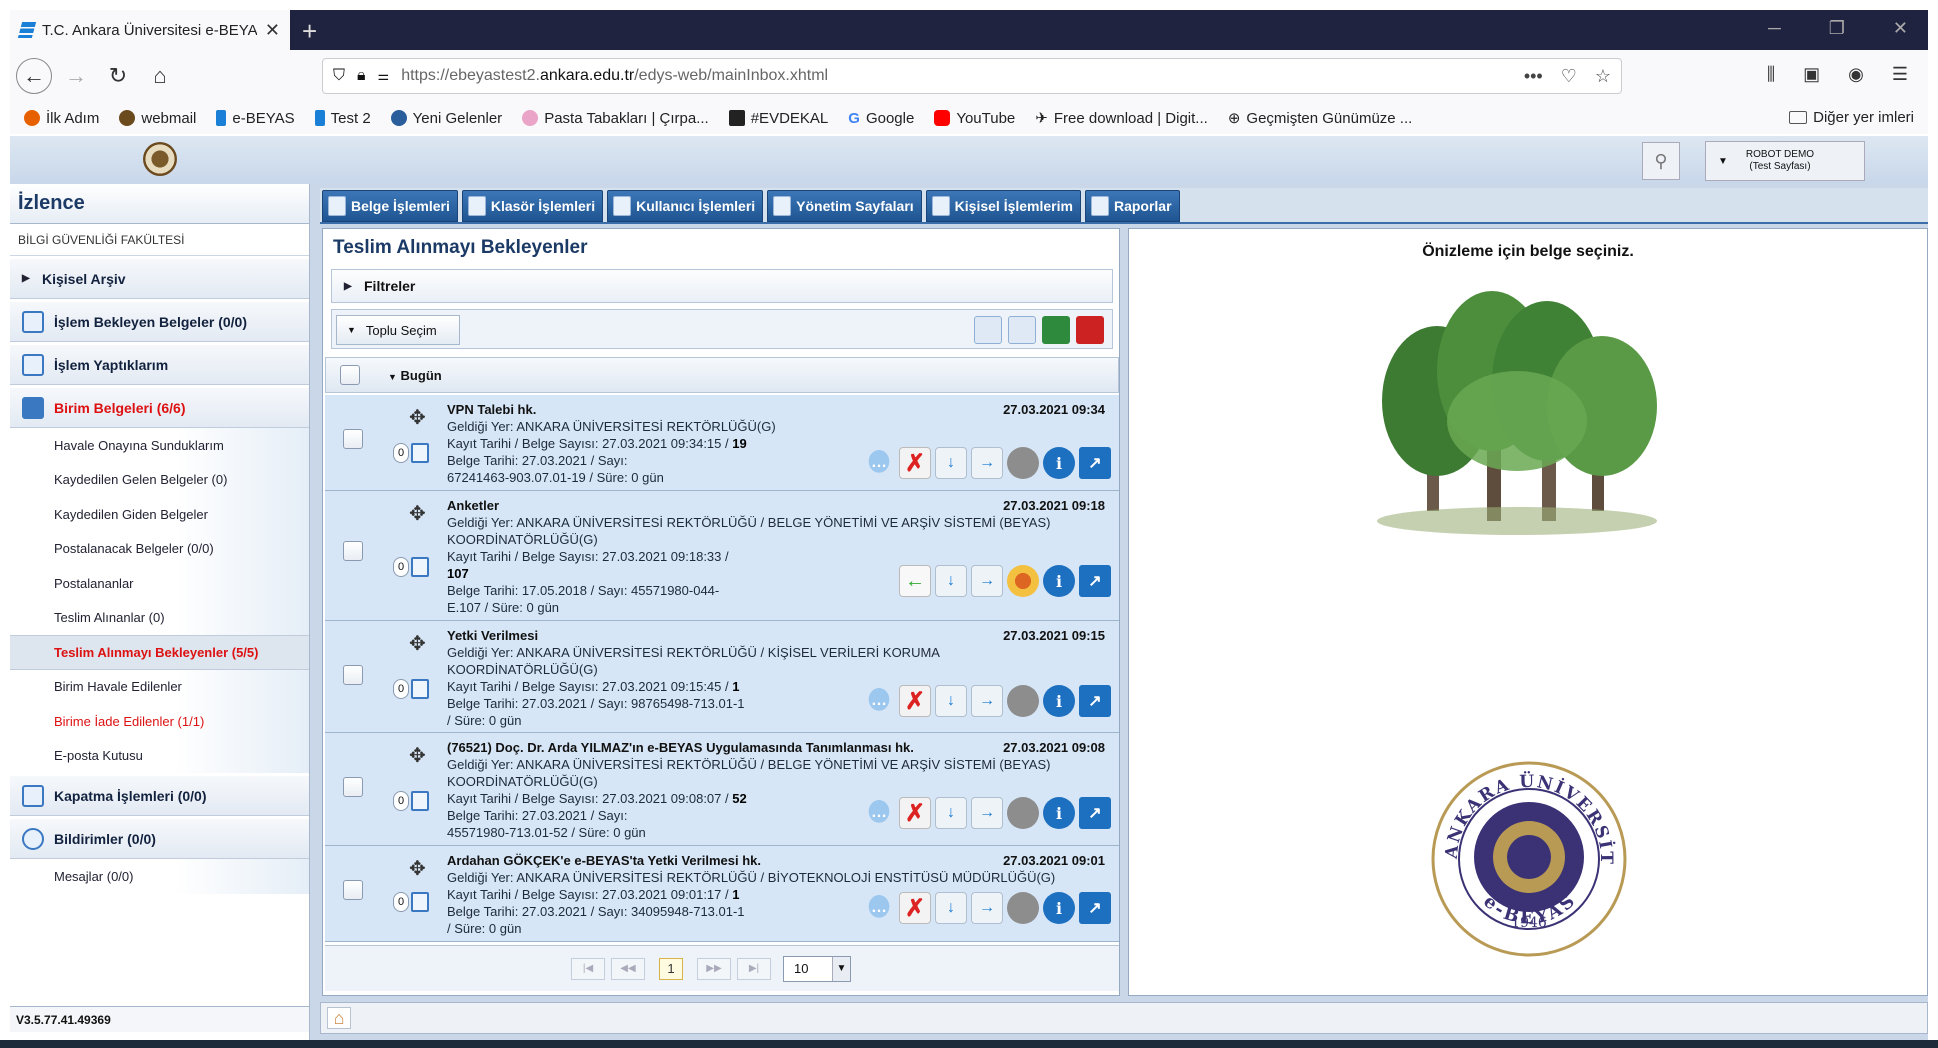 The width and height of the screenshot is (1938, 1048). I want to click on sidebar-item-birim-belgeleri: Birim Belgeleri (6/6), so click(159, 408).